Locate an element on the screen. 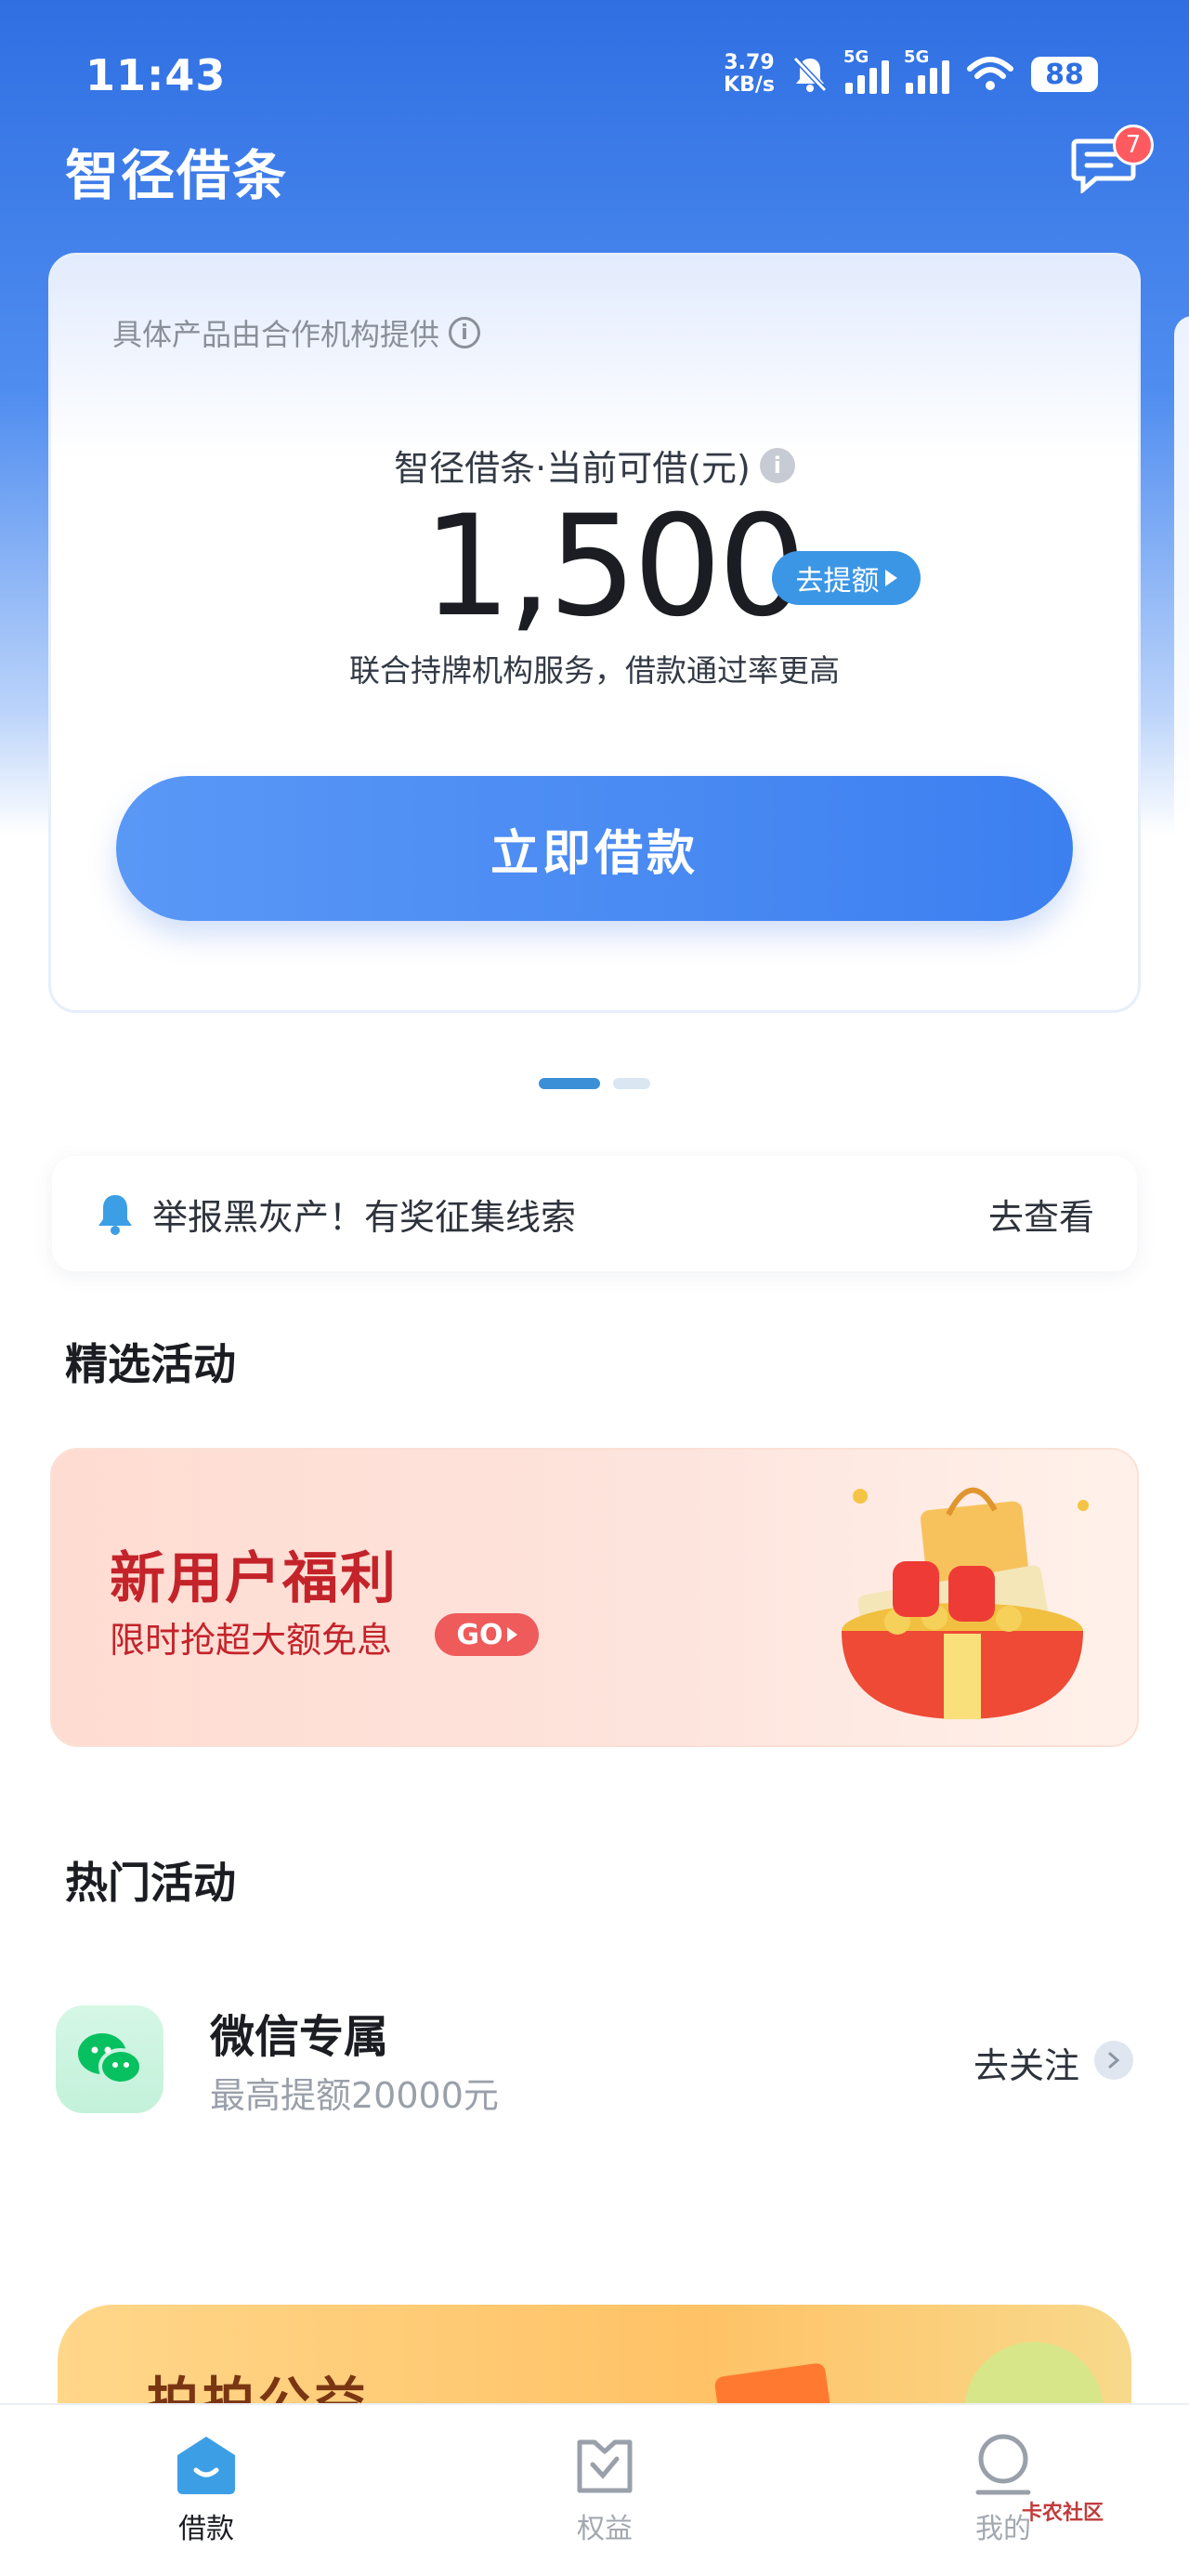 The width and height of the screenshot is (1189, 2576). bell-icon is located at coordinates (115, 1215).